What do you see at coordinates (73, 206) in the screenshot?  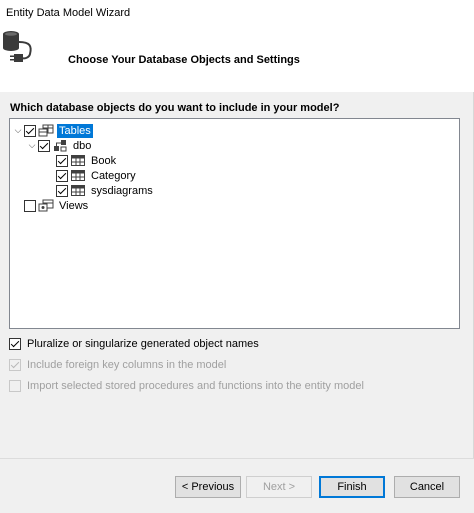 I see `views-label: Views` at bounding box center [73, 206].